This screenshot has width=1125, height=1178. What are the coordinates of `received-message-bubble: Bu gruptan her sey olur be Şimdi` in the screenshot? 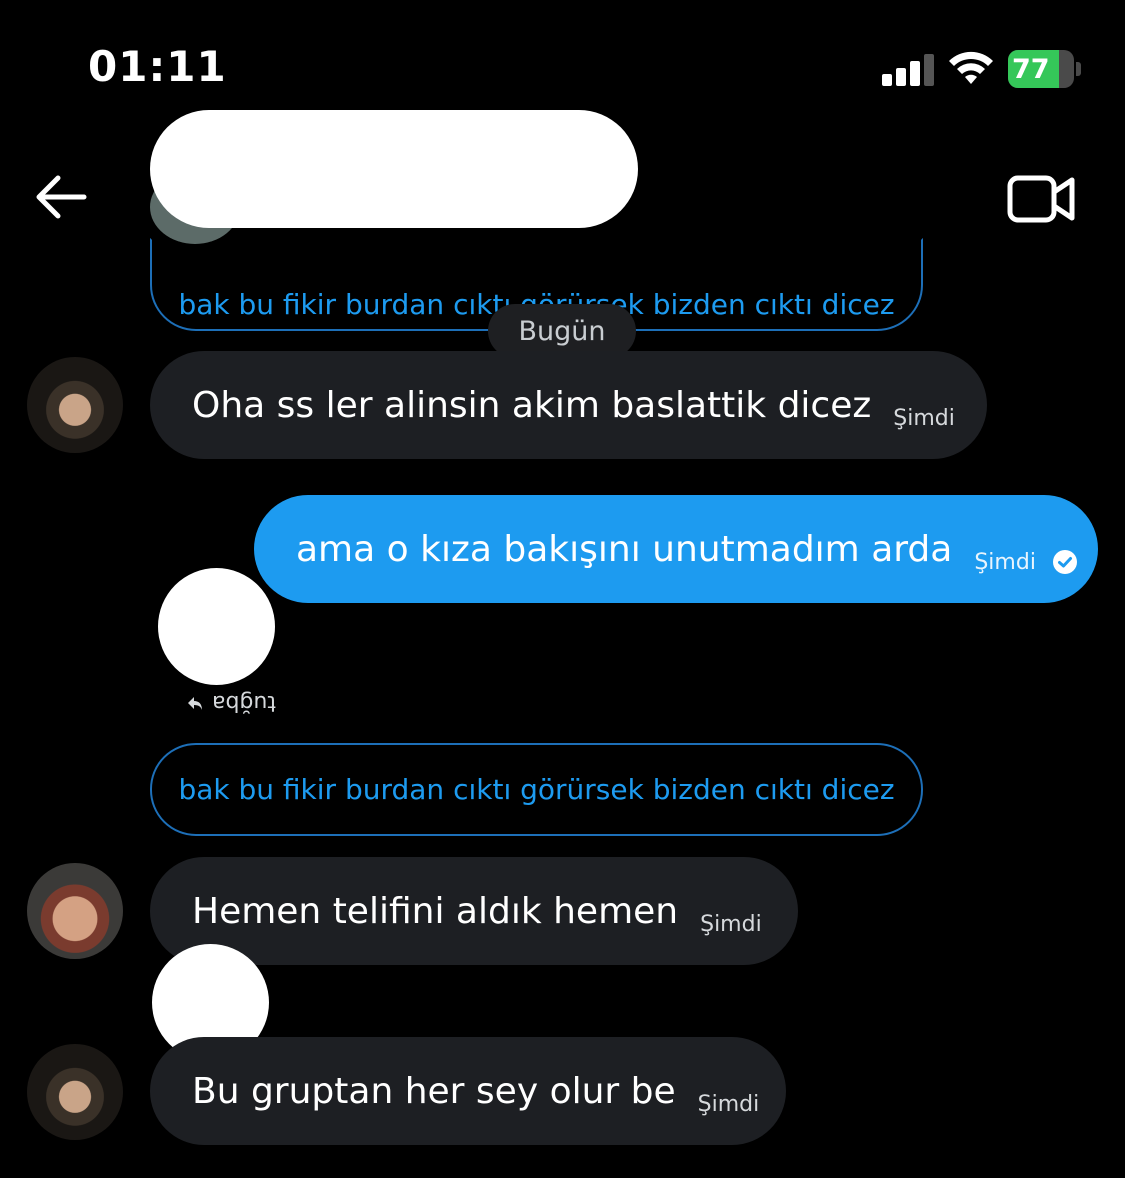 It's located at (468, 1091).